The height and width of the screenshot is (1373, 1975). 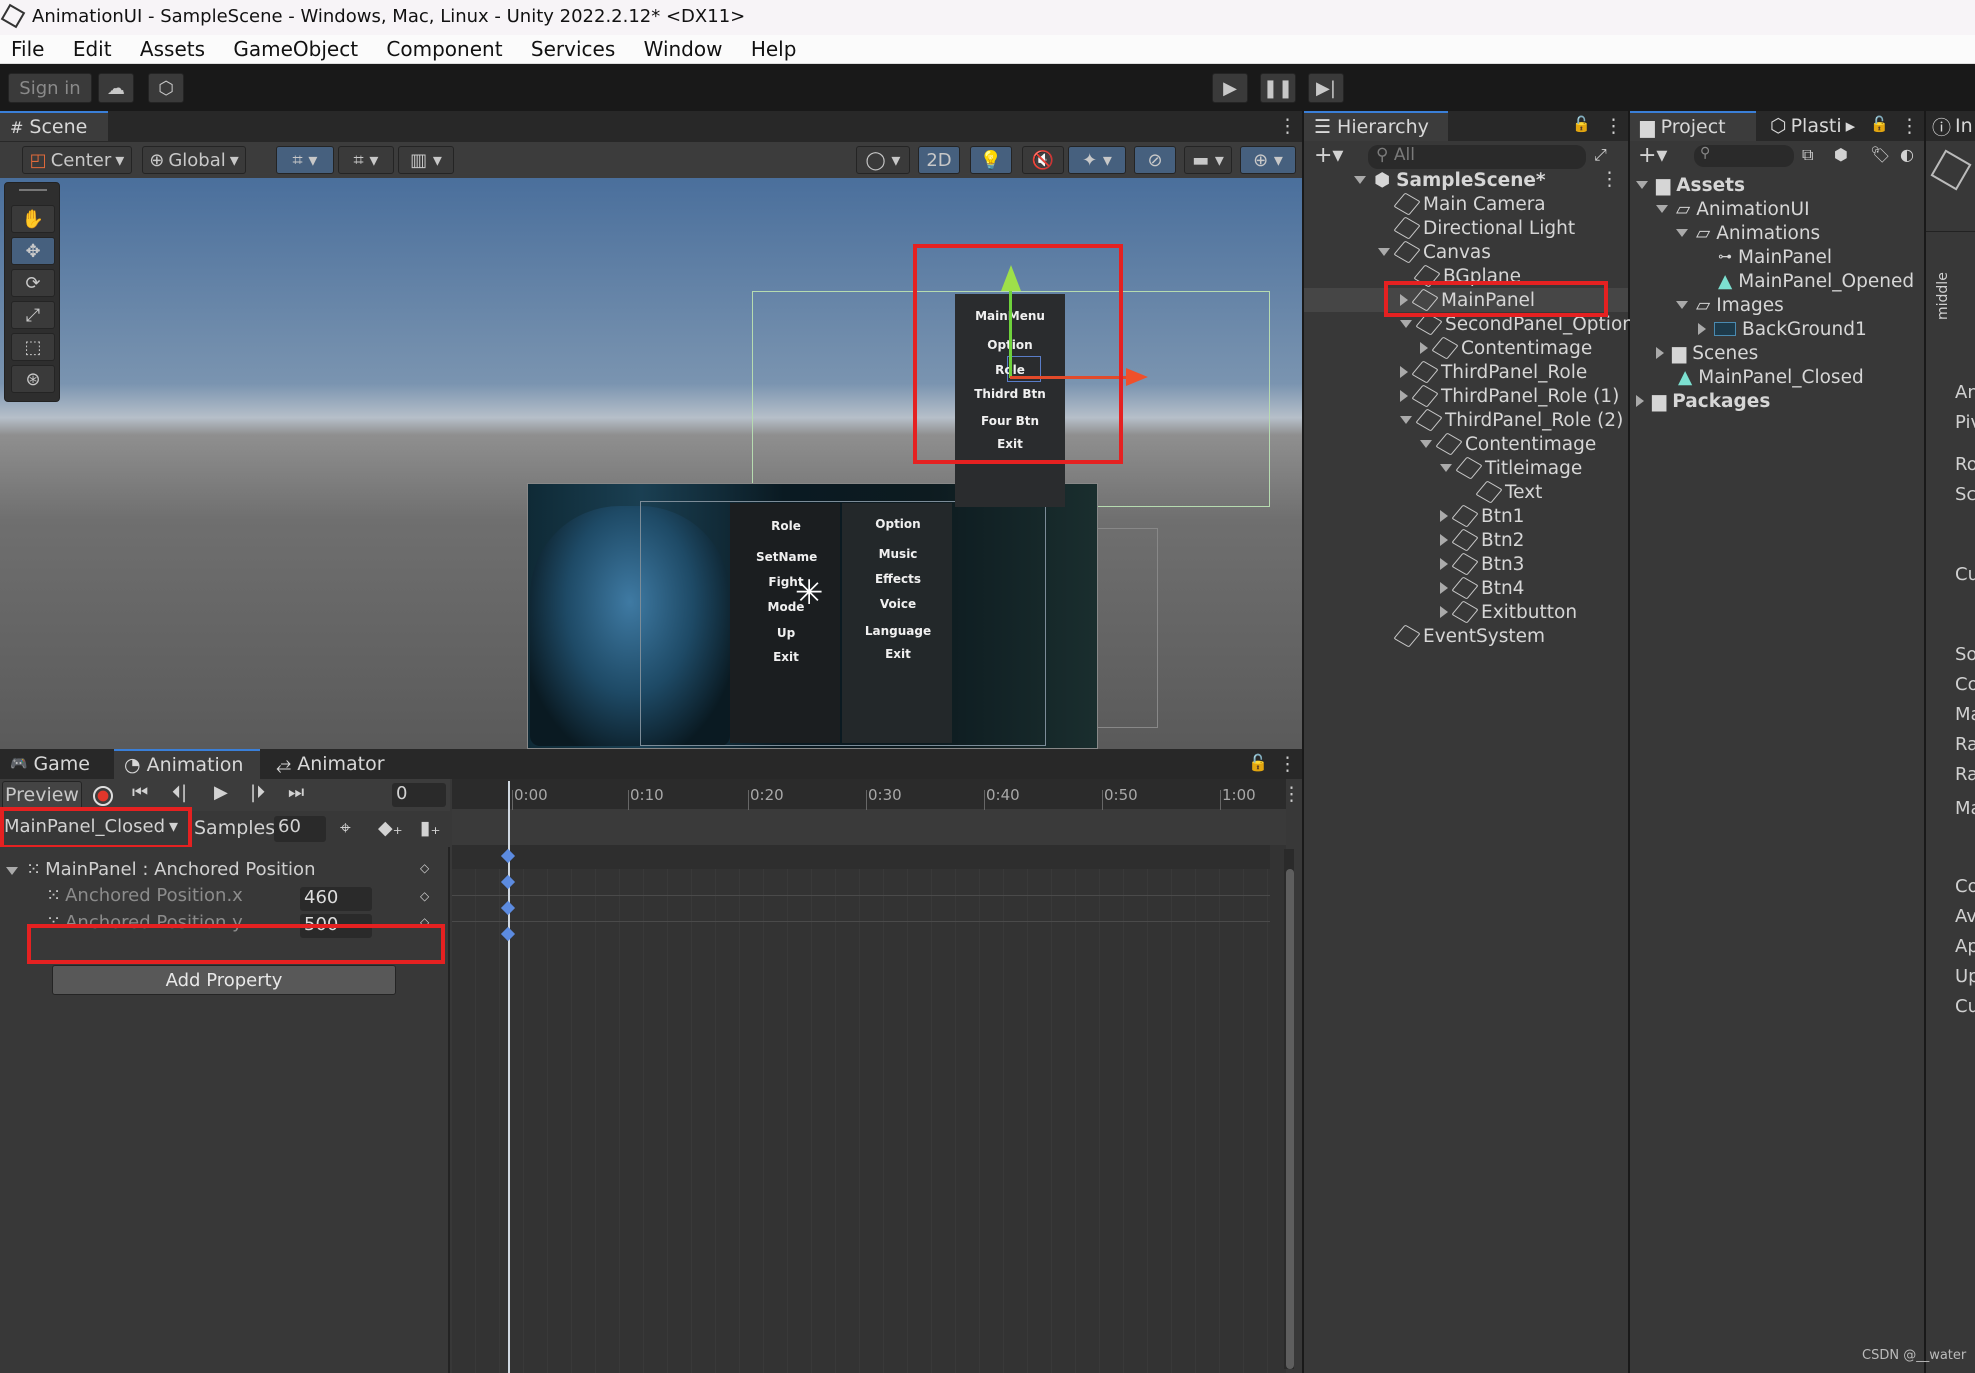 I want to click on shading-dropdown: ◯ ▾, so click(x=883, y=160).